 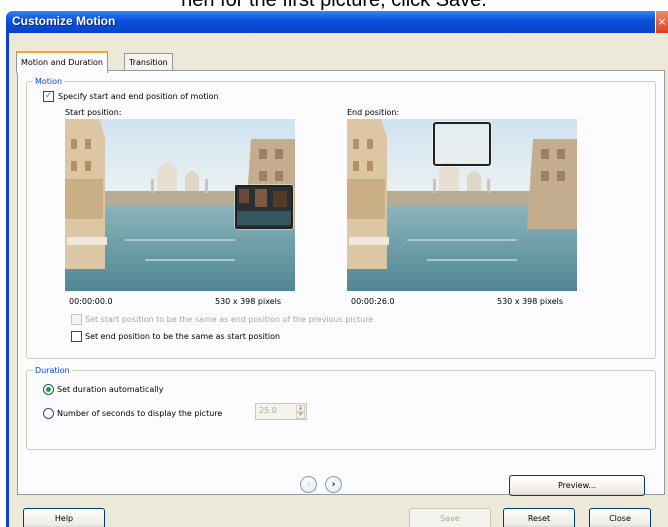 What do you see at coordinates (48, 389) in the screenshot?
I see `duration-auto-radio` at bounding box center [48, 389].